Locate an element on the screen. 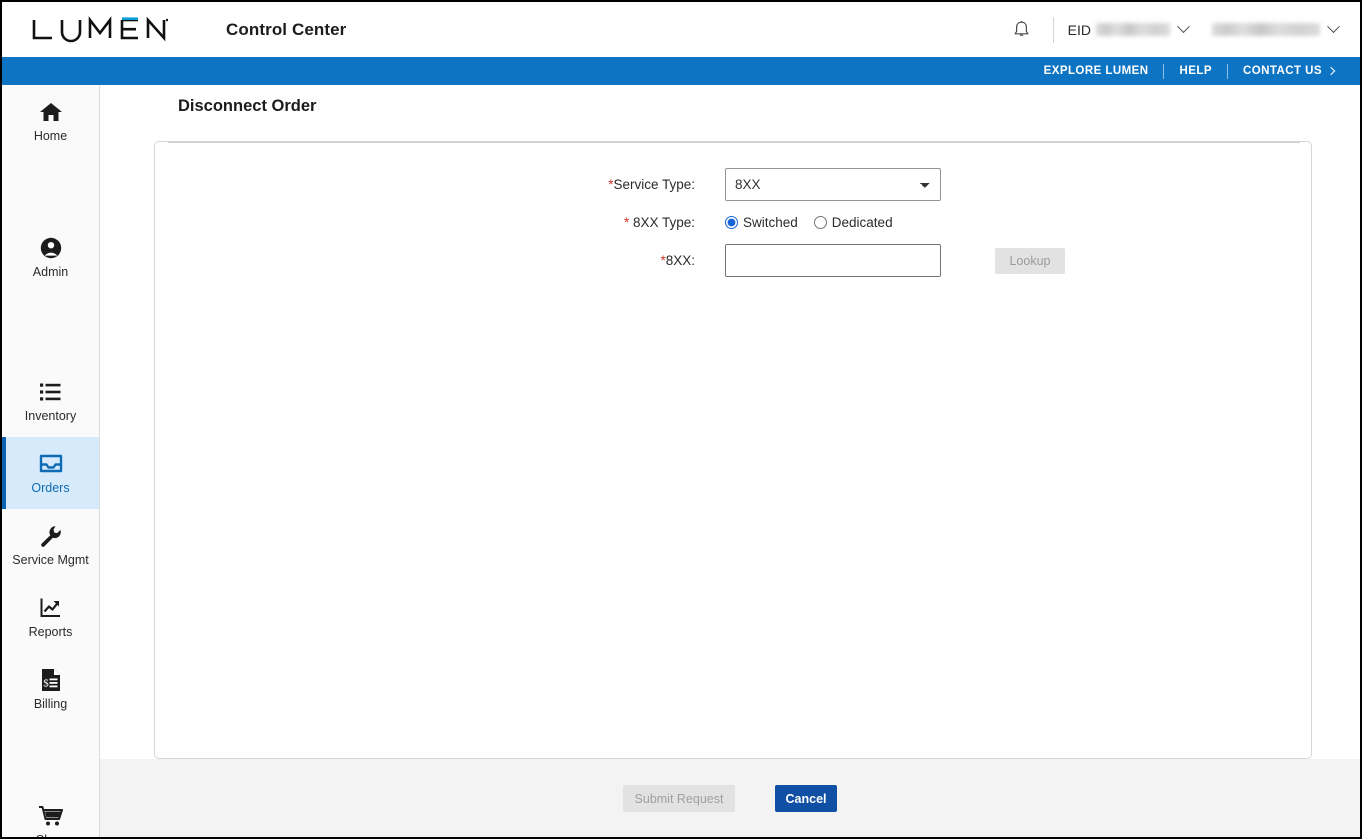 The image size is (1362, 839). field-row-service-type: *Service Type: 8XX is located at coordinates (733, 184).